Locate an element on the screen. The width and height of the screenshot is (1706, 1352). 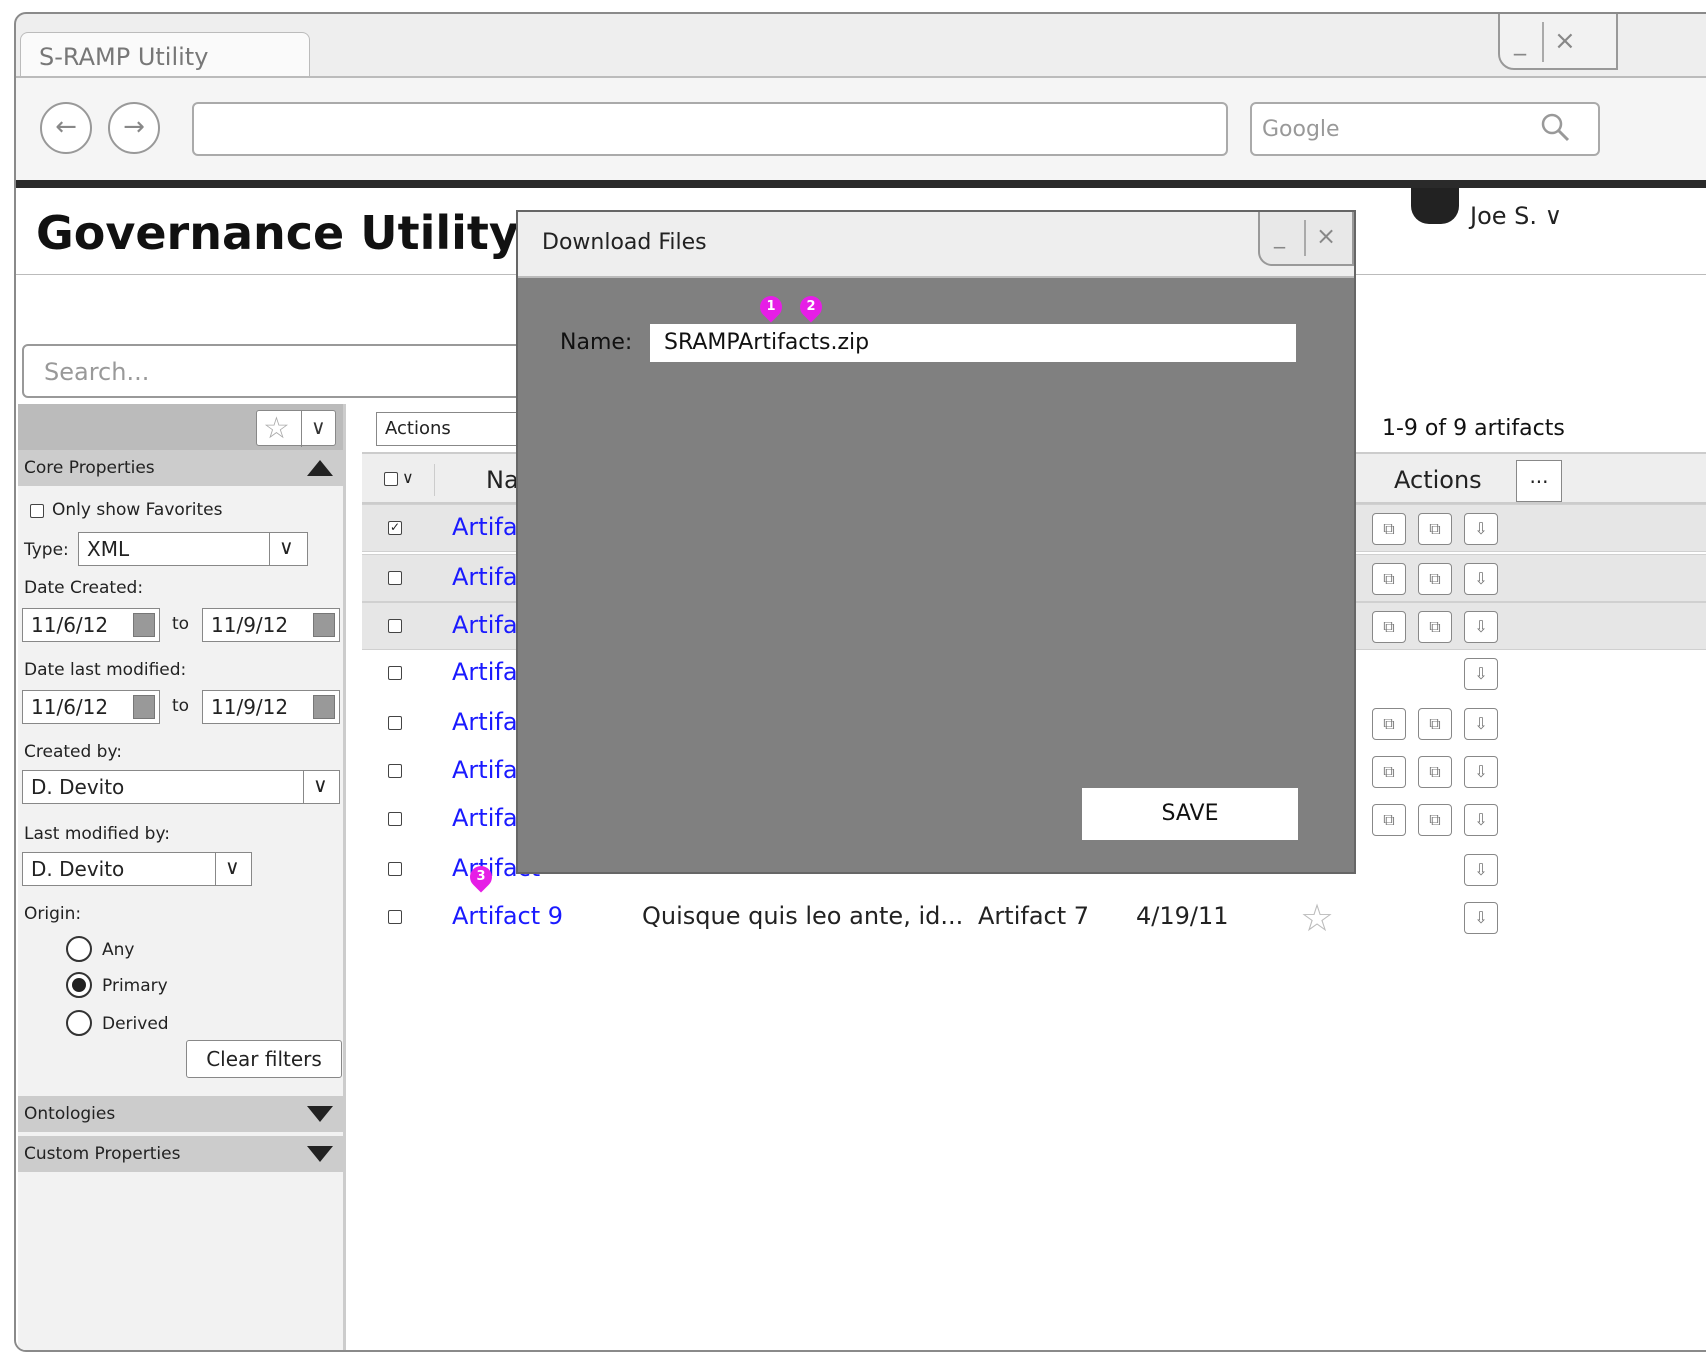
browser-search-input: Google is located at coordinates (1425, 129).